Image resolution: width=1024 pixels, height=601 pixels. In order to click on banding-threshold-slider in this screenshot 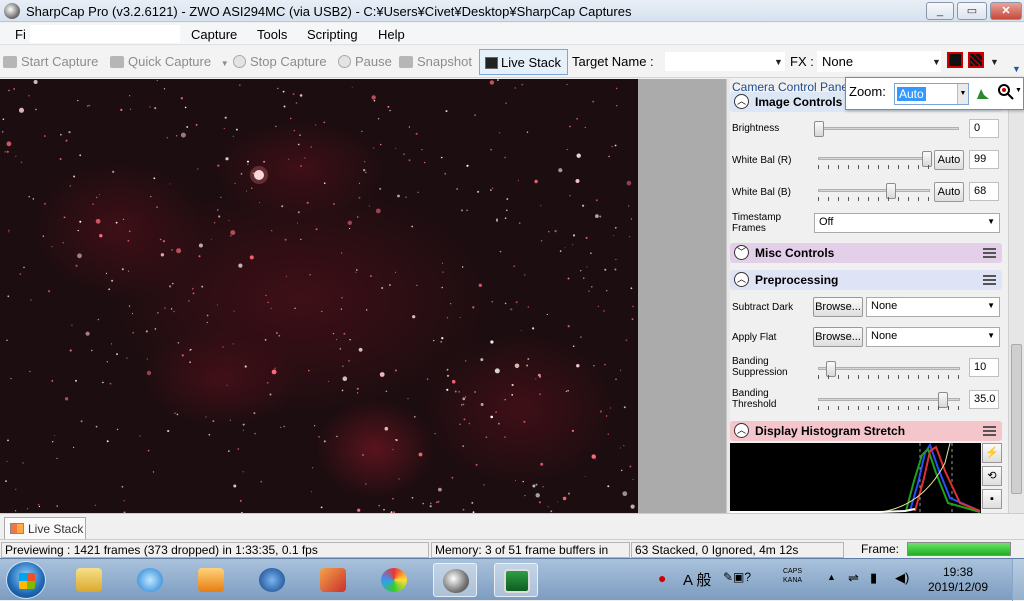, I will do `click(889, 401)`.